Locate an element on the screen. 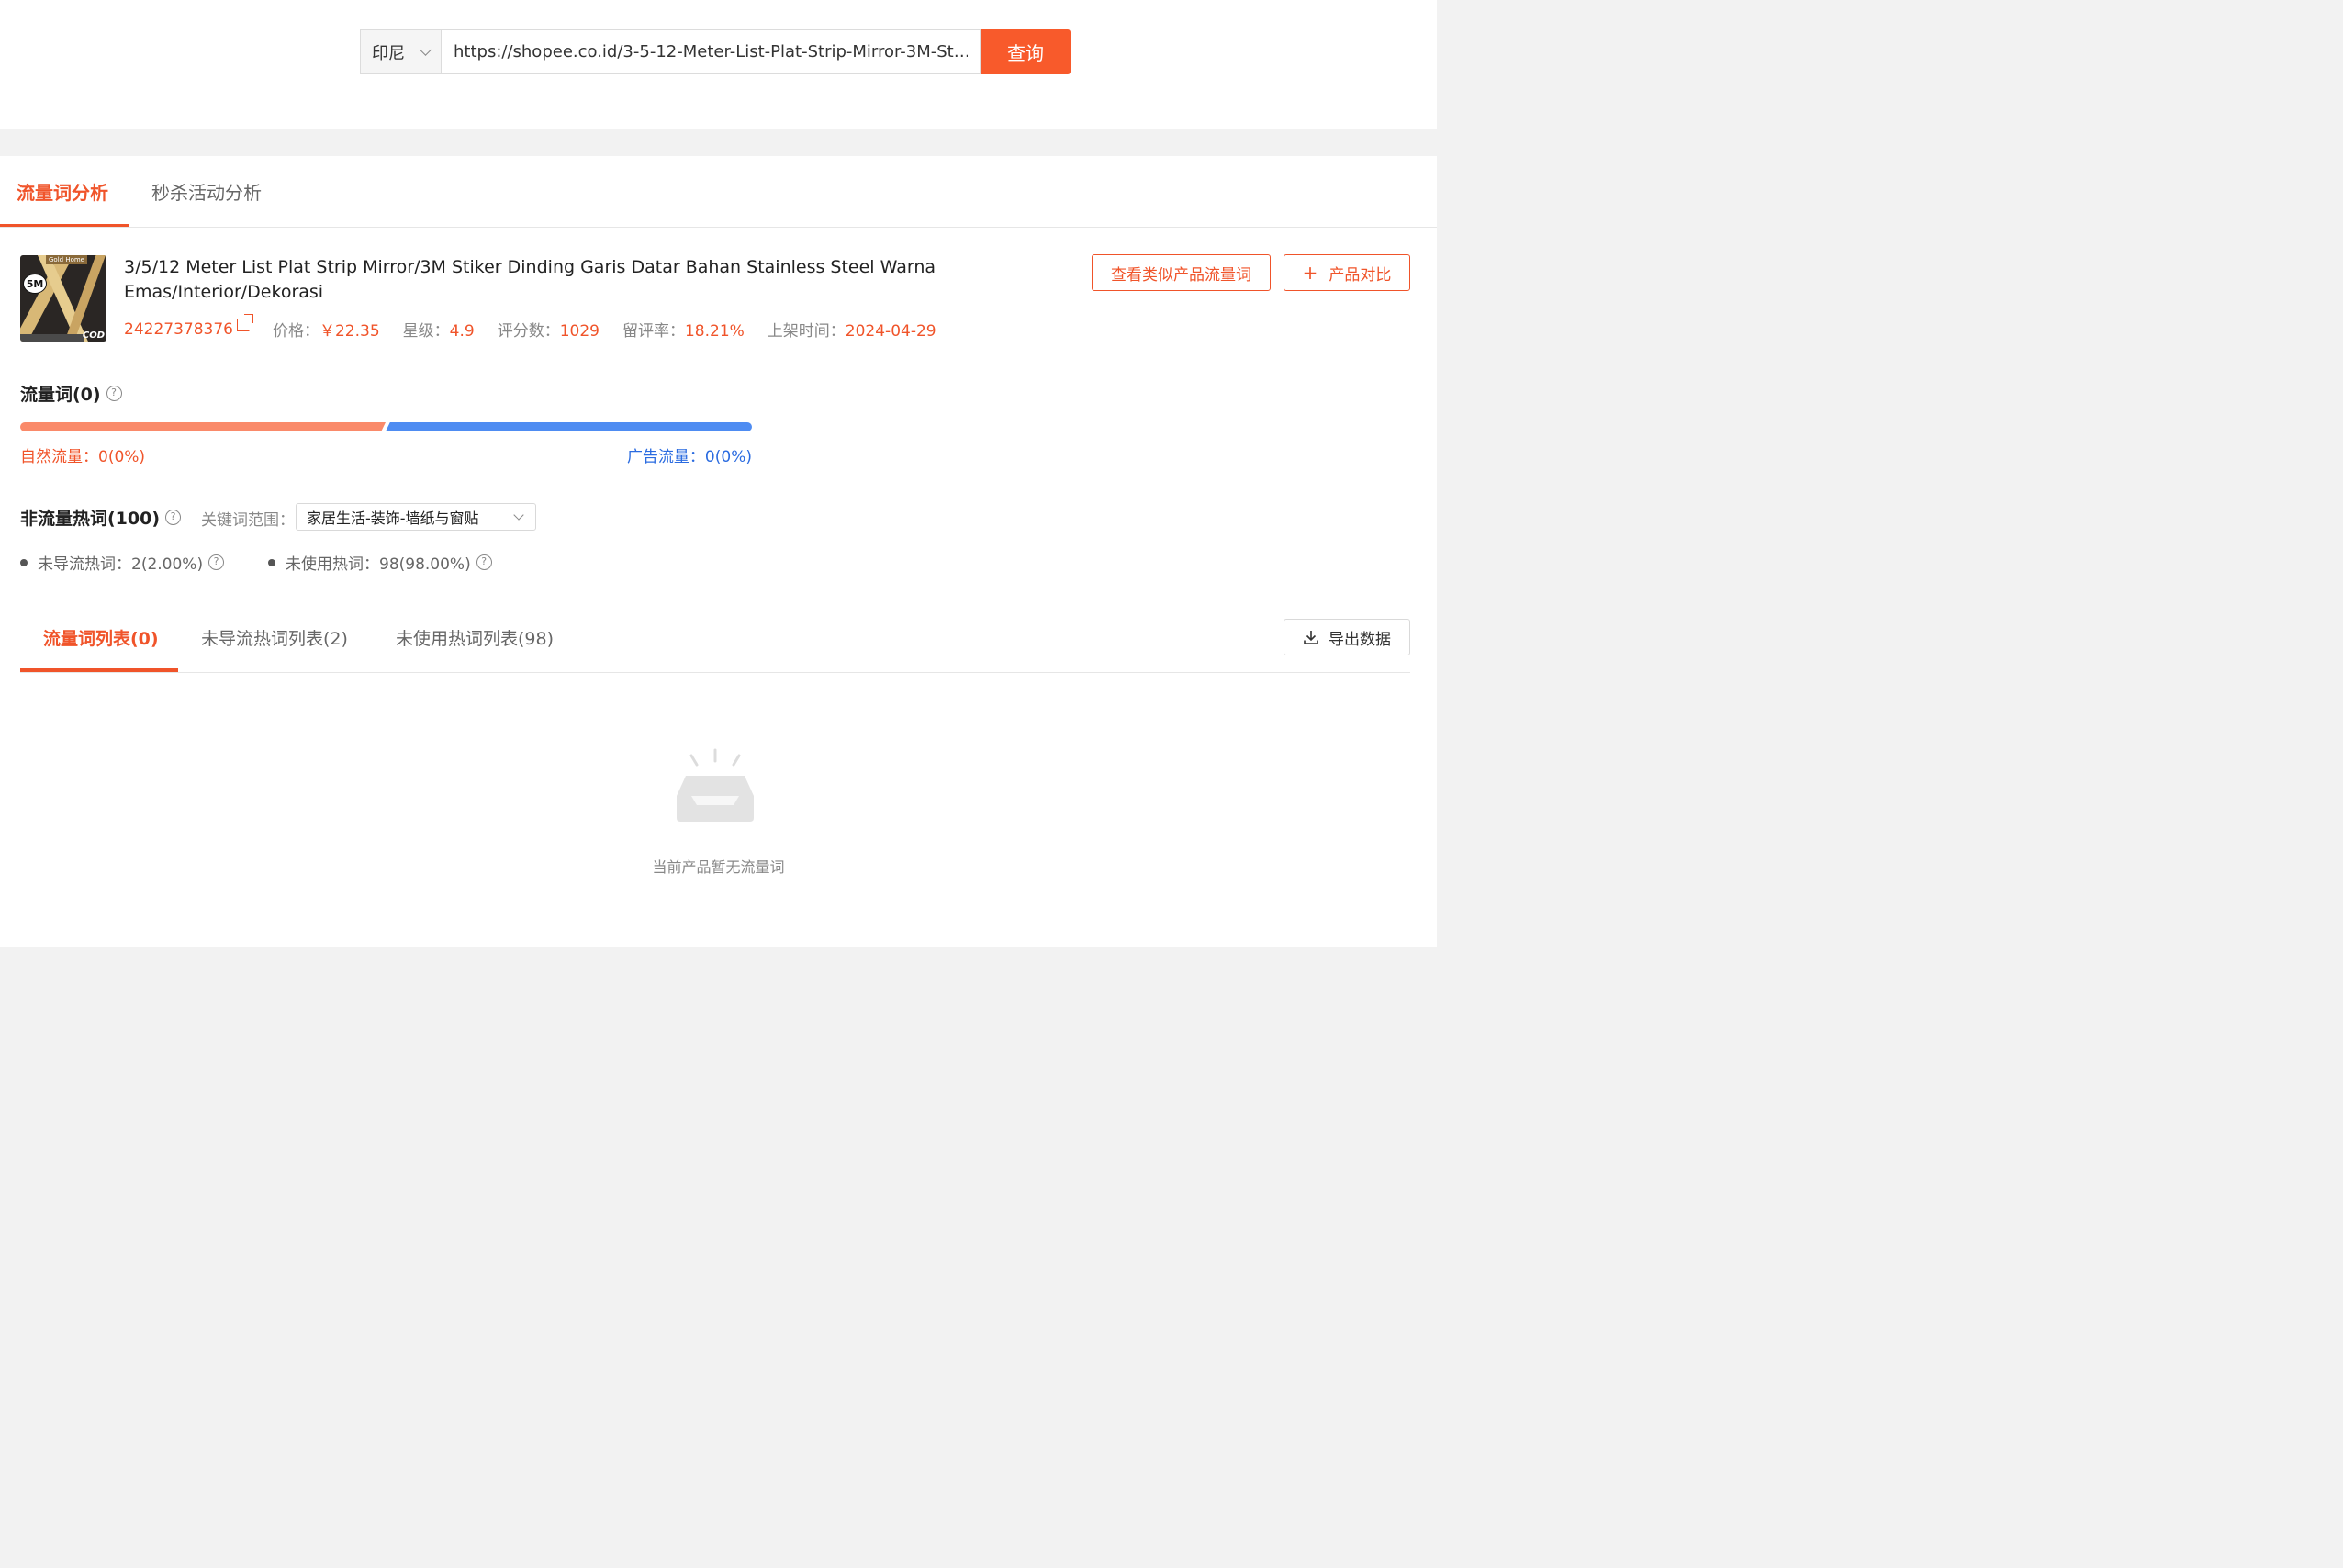 The width and height of the screenshot is (2343, 1568). product-id-link: 24227378376 is located at coordinates (188, 326).